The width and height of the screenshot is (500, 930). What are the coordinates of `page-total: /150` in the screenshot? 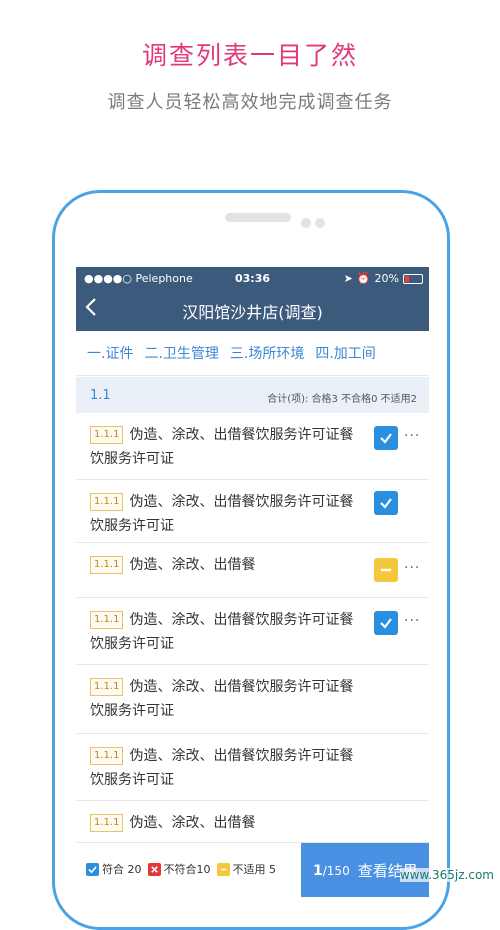 It's located at (336, 870).